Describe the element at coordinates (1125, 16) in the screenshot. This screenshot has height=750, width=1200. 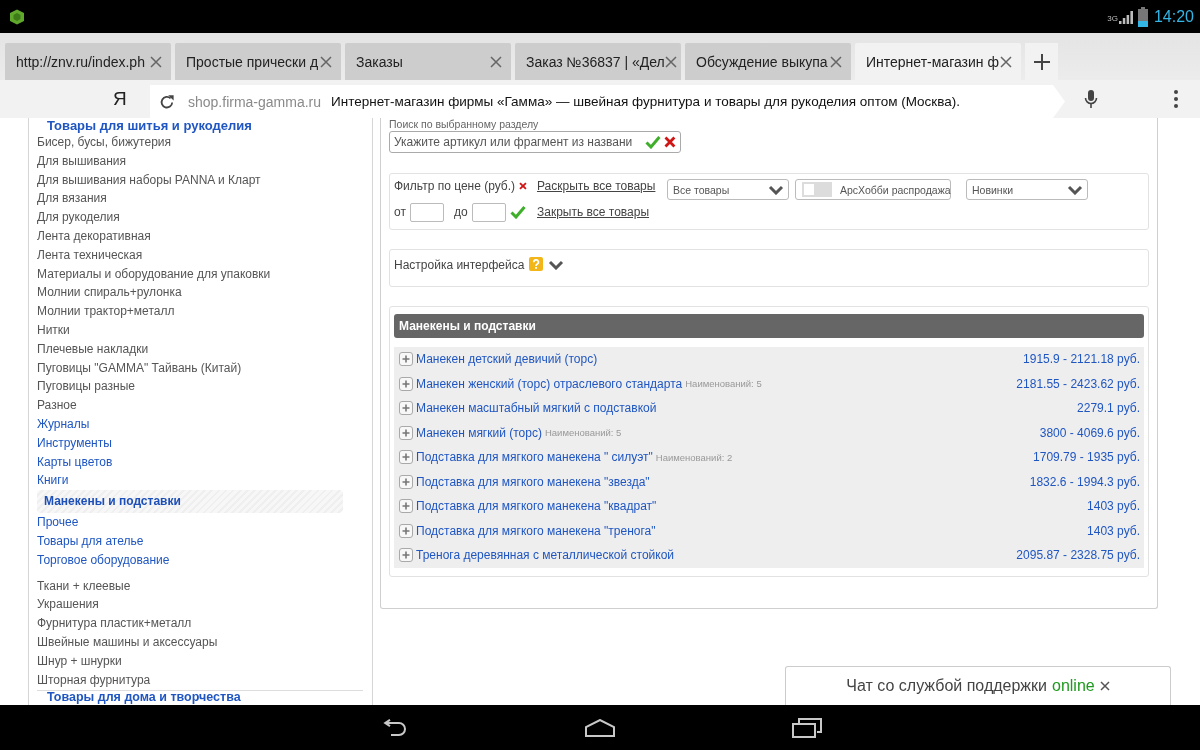
I see `signal-icon` at that location.